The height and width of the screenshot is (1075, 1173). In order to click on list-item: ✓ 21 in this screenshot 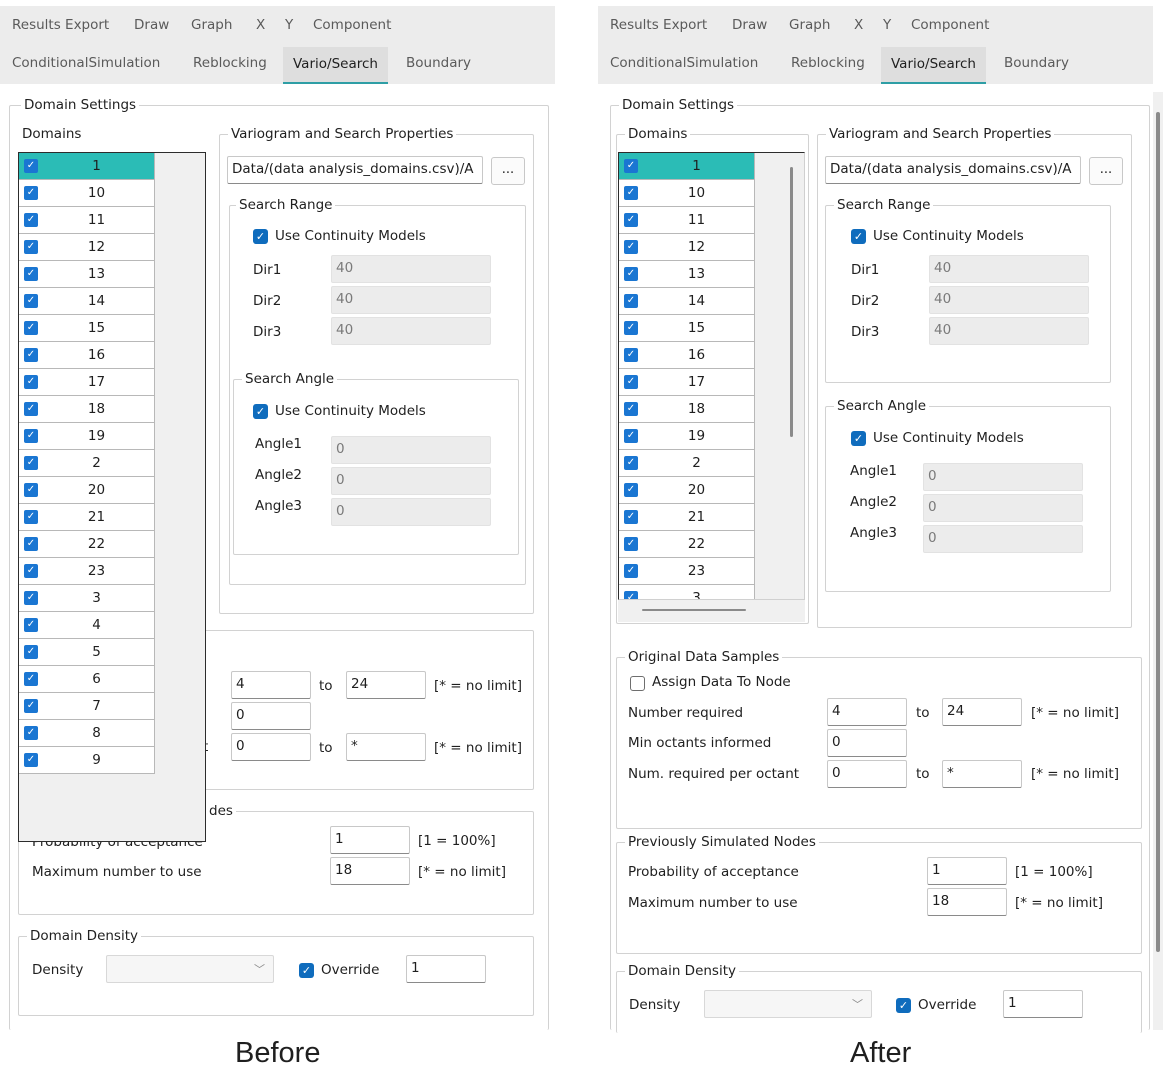, I will do `click(687, 517)`.